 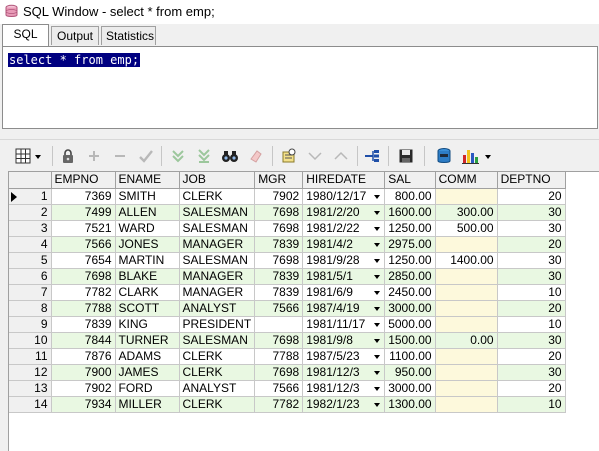 What do you see at coordinates (531, 180) in the screenshot?
I see `column-header-deptno: DEPTNO` at bounding box center [531, 180].